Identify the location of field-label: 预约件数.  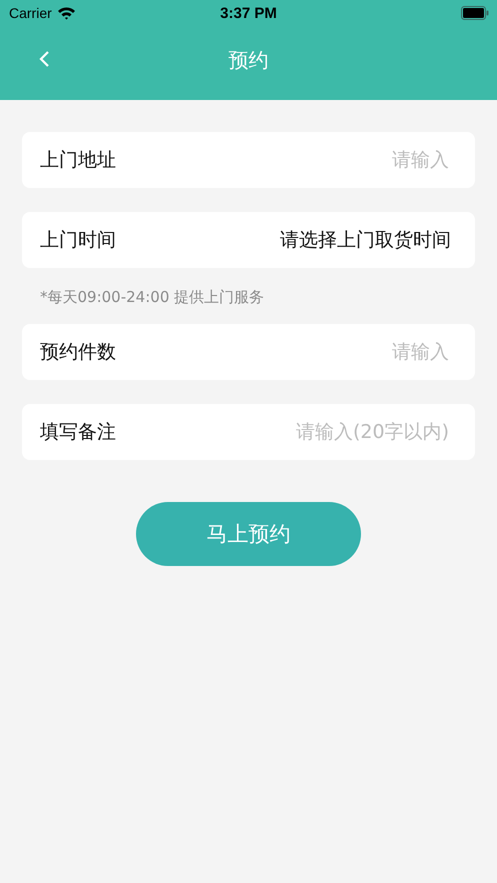
(78, 352).